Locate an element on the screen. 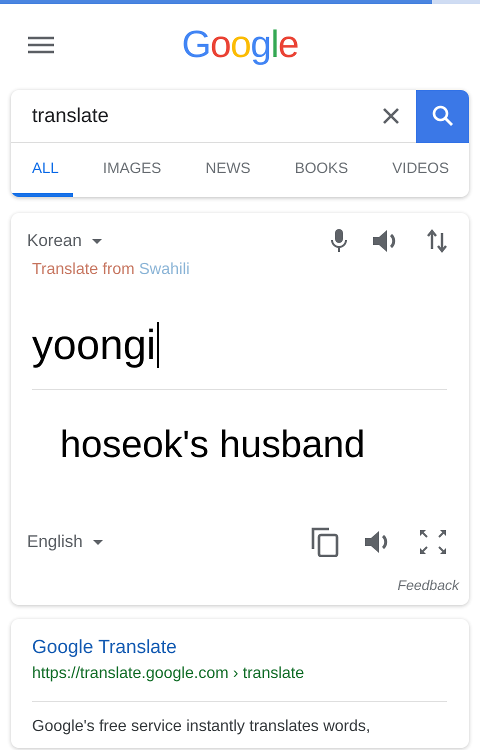  language-dropdown: Korean is located at coordinates (64, 241).